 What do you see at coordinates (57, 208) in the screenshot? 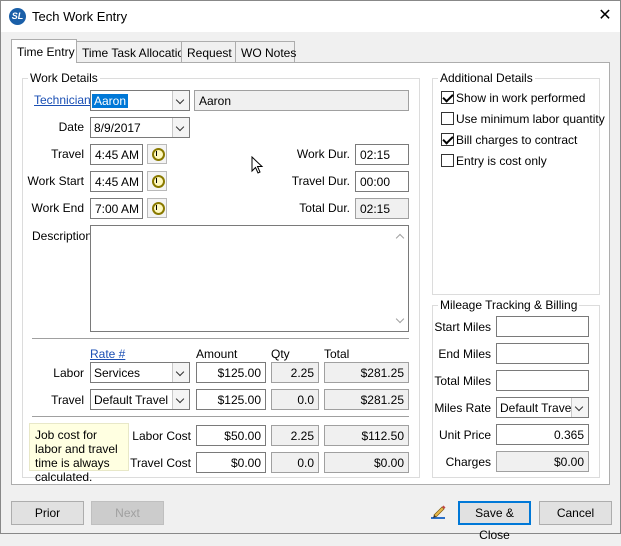
I see `work-end-label: Work End` at bounding box center [57, 208].